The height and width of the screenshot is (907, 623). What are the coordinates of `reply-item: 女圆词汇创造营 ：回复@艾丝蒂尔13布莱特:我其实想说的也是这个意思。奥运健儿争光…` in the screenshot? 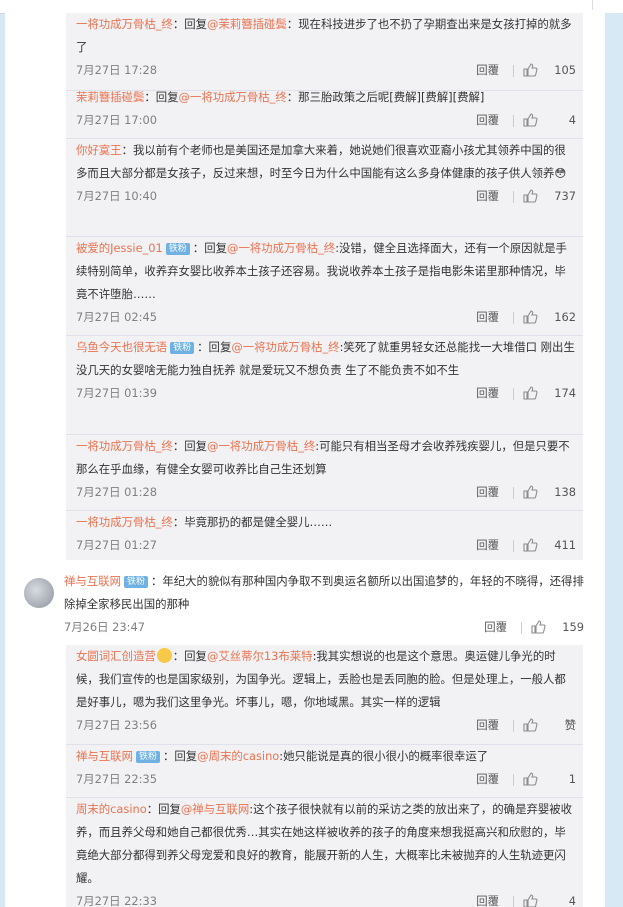 It's located at (326, 691).